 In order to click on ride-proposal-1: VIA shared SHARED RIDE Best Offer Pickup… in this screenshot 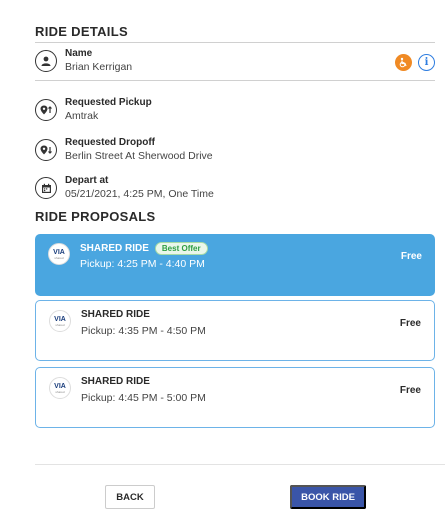, I will do `click(235, 265)`.